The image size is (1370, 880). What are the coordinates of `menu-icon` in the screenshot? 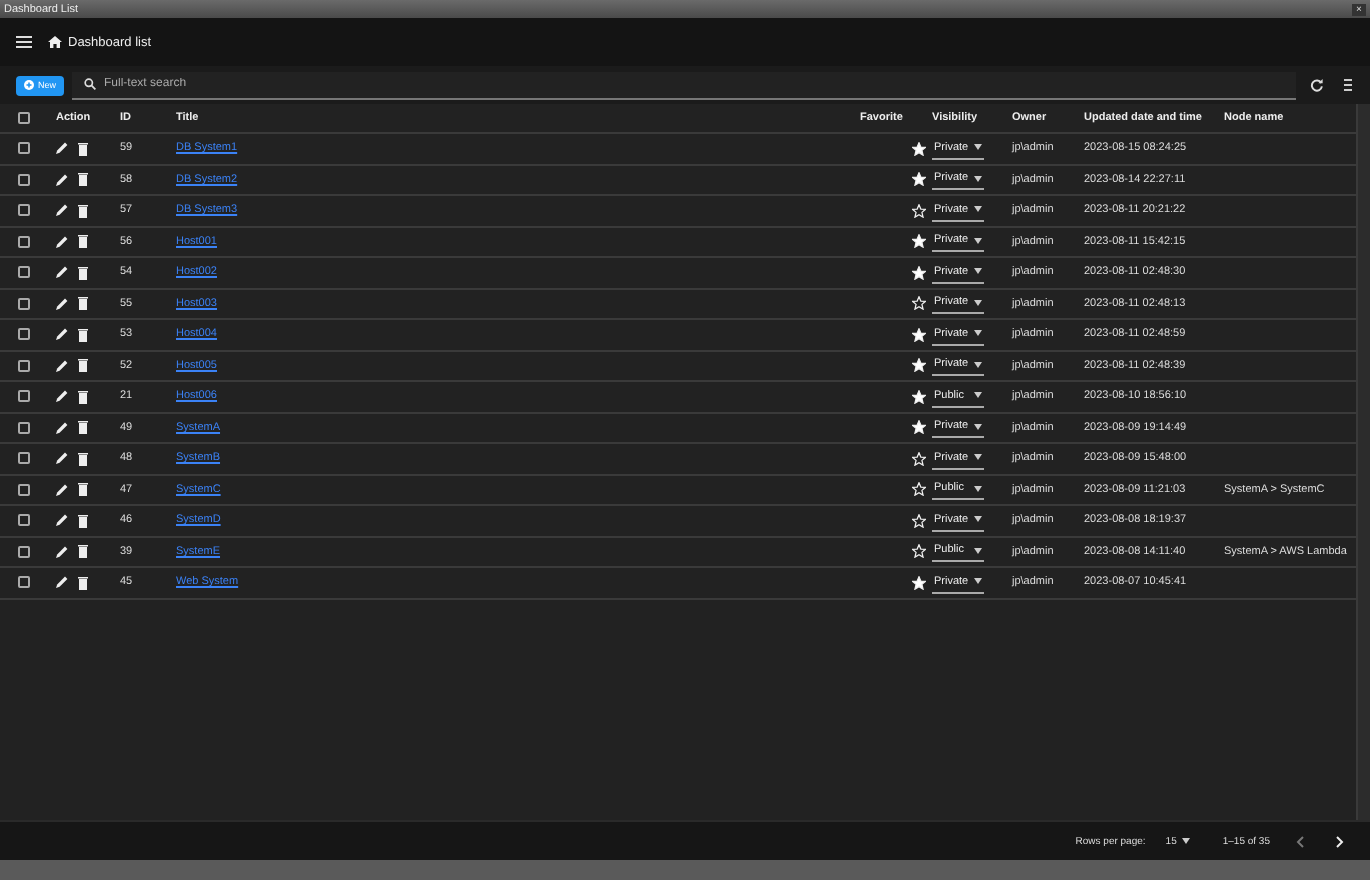 It's located at (24, 42).